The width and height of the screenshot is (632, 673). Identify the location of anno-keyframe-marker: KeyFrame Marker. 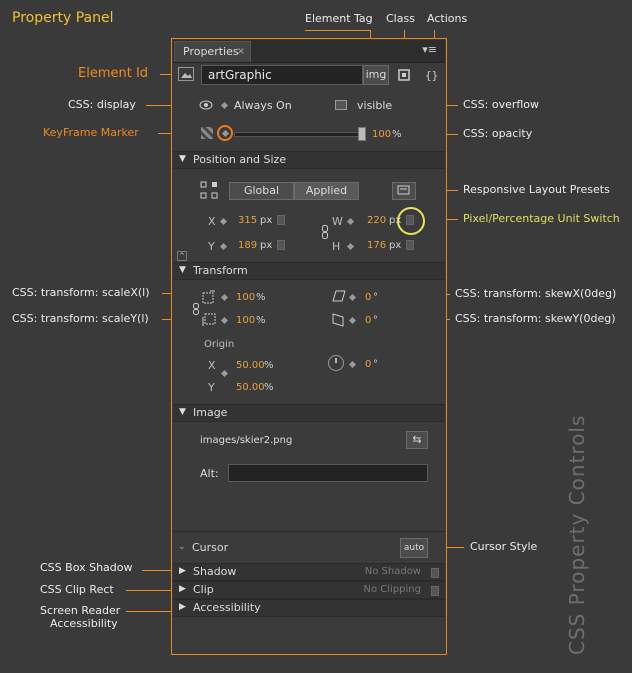
(91, 132).